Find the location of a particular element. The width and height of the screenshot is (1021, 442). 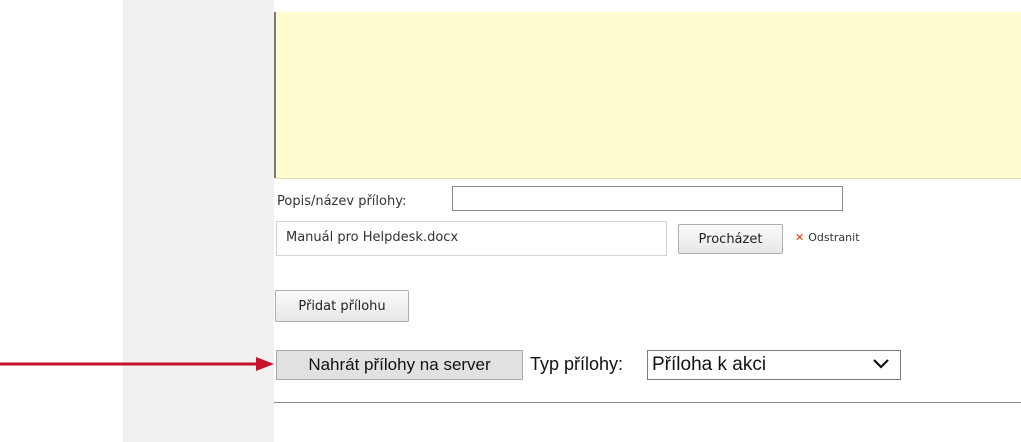

add-attachment-button: Přidat přílohu is located at coordinates (342, 306).